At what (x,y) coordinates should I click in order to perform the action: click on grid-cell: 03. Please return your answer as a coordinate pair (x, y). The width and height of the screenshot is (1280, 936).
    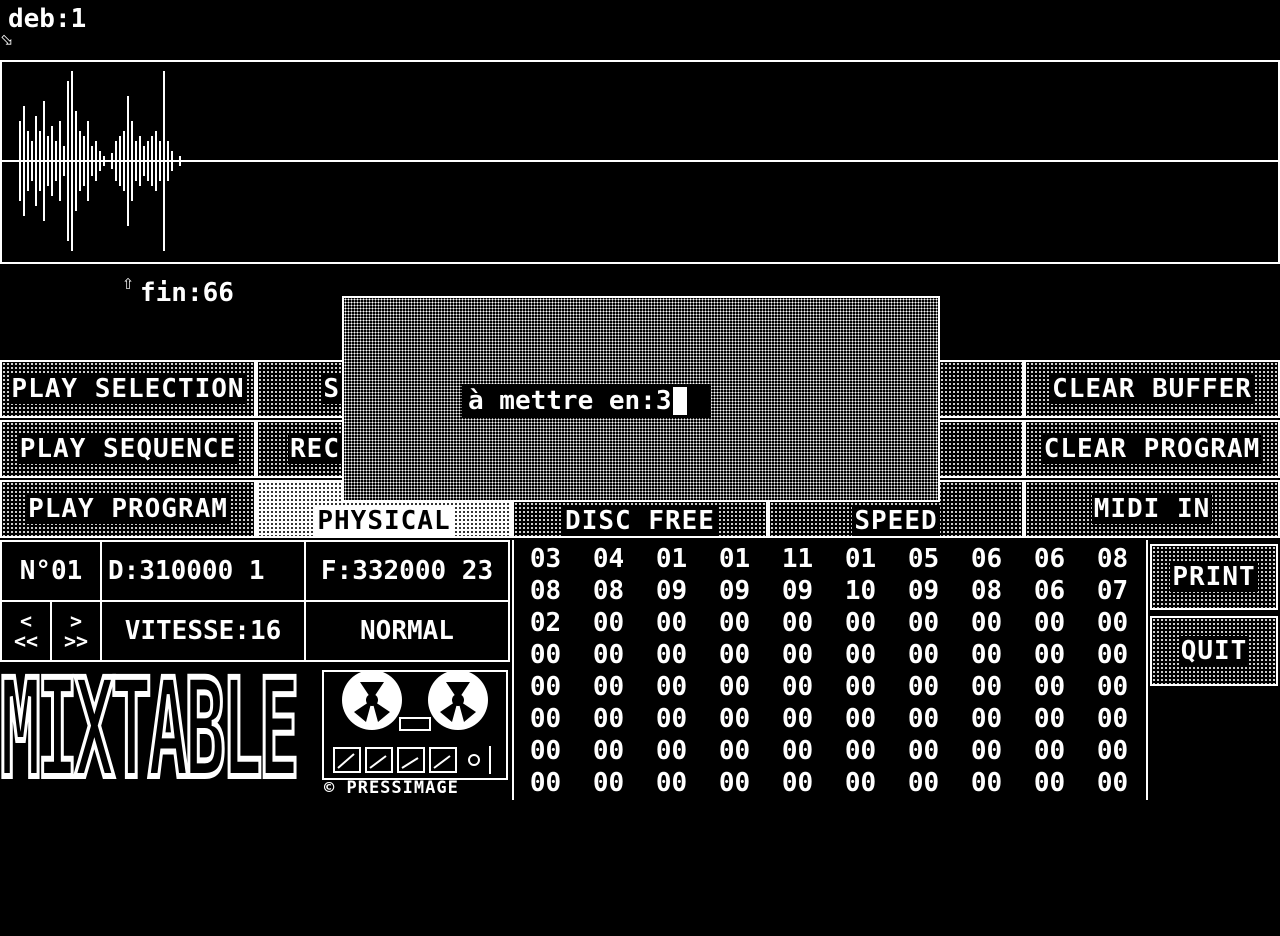
    Looking at the image, I should click on (545, 560).